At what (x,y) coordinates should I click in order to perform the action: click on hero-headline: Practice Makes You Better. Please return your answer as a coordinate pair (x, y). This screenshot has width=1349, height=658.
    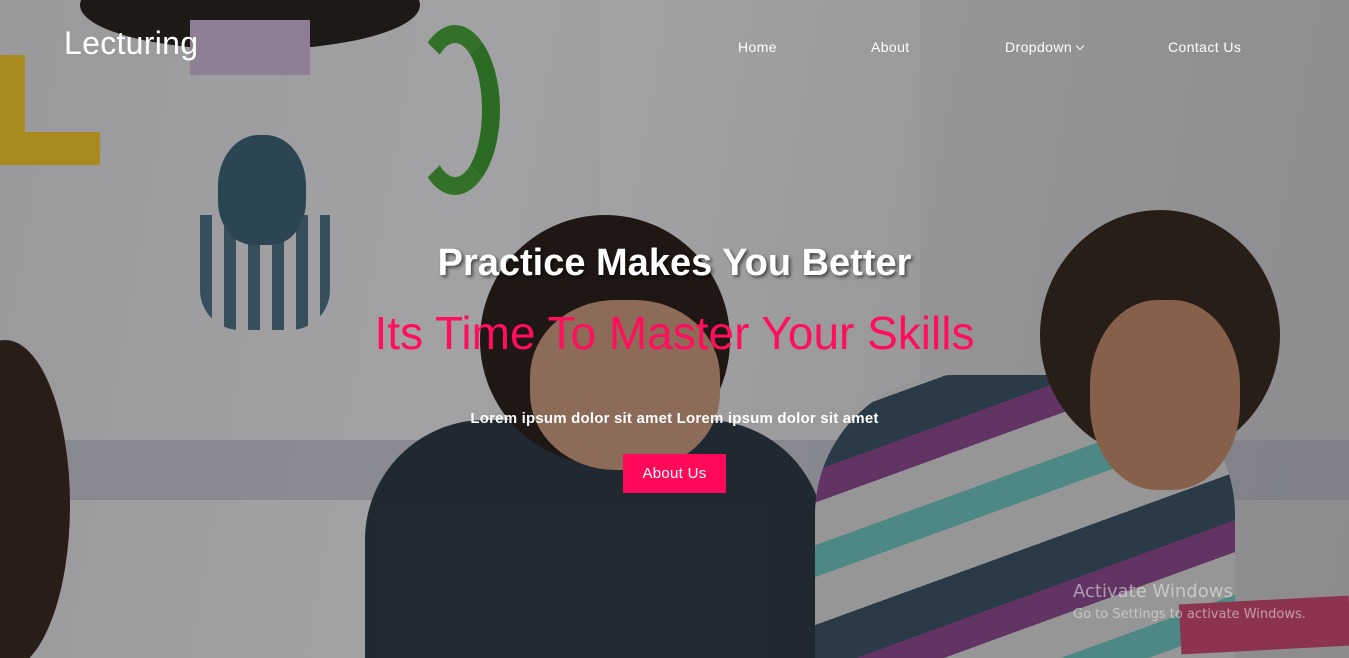
    Looking at the image, I should click on (674, 263).